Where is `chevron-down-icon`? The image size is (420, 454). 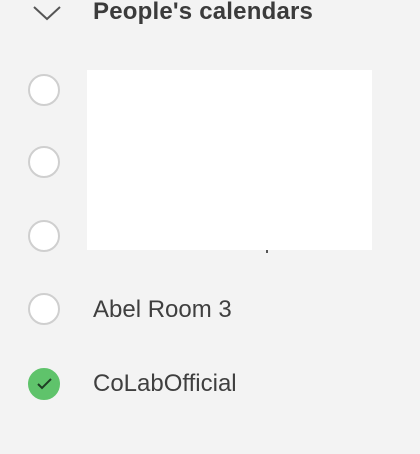 chevron-down-icon is located at coordinates (47, 13).